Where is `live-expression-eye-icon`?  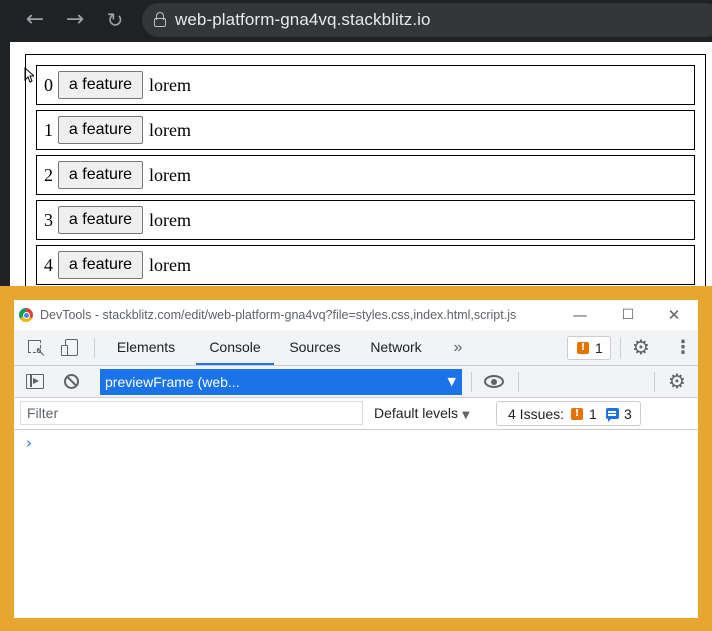
live-expression-eye-icon is located at coordinates (494, 381).